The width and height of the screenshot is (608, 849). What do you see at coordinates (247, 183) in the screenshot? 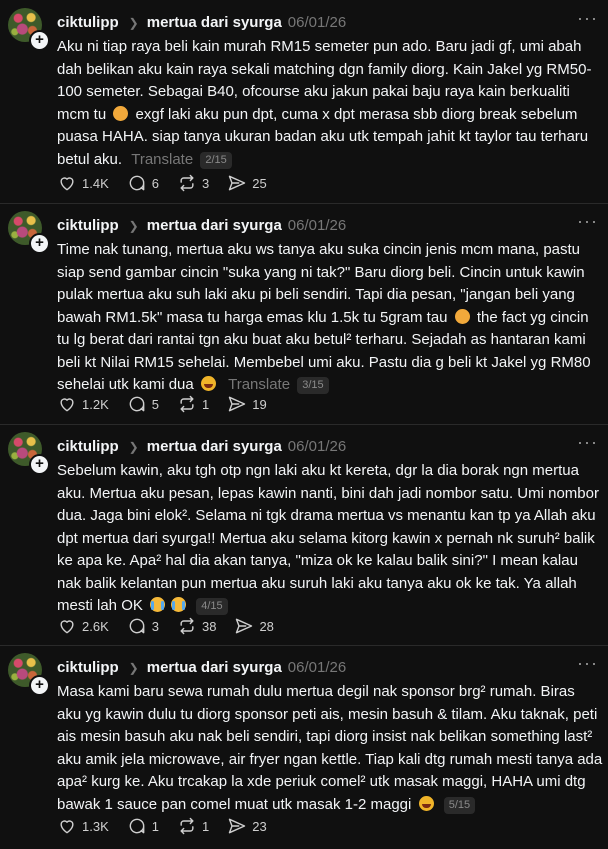
I see `share-button: 25` at bounding box center [247, 183].